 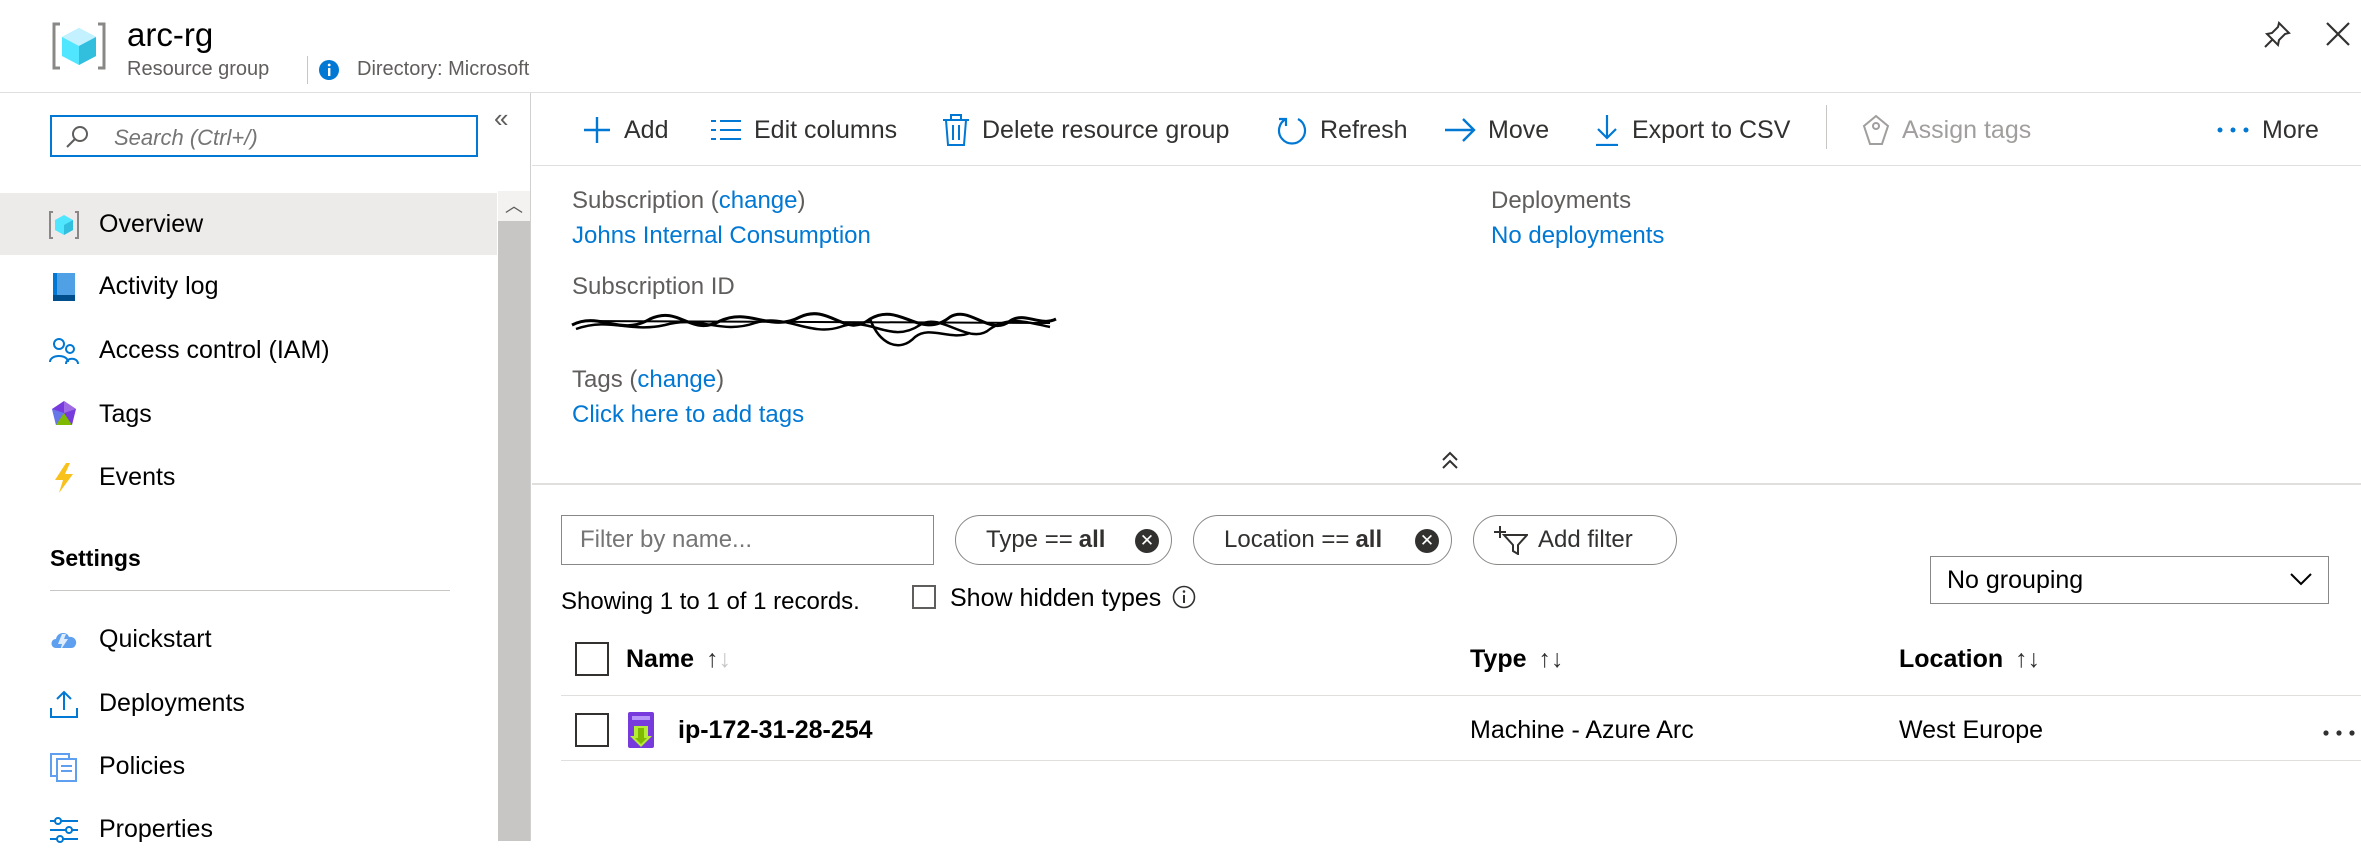 What do you see at coordinates (248, 829) in the screenshot?
I see `sidebar-item-properties: Properties` at bounding box center [248, 829].